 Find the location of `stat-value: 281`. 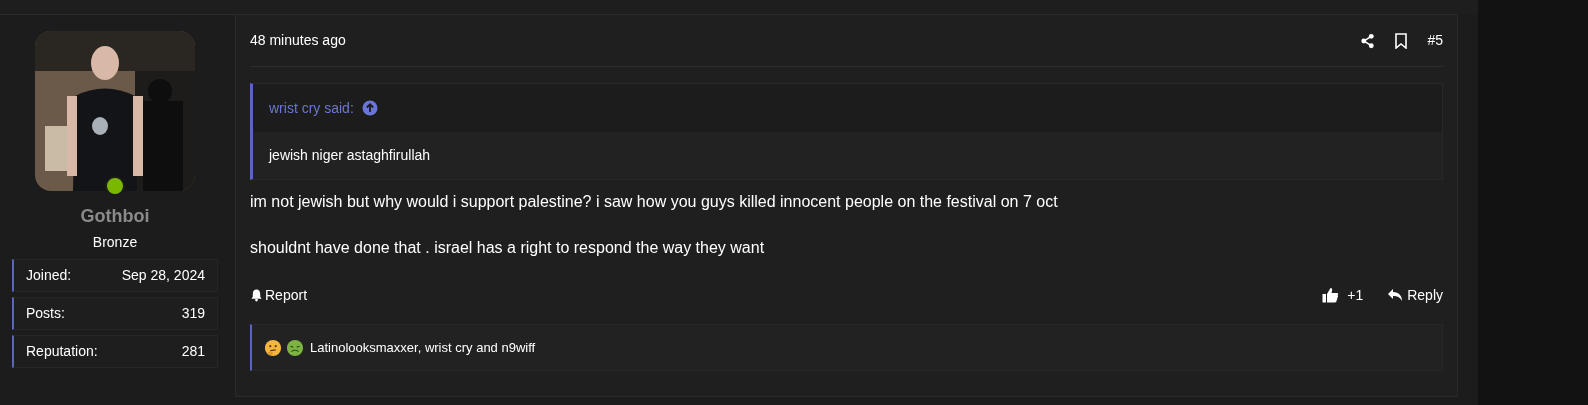

stat-value: 281 is located at coordinates (193, 351).